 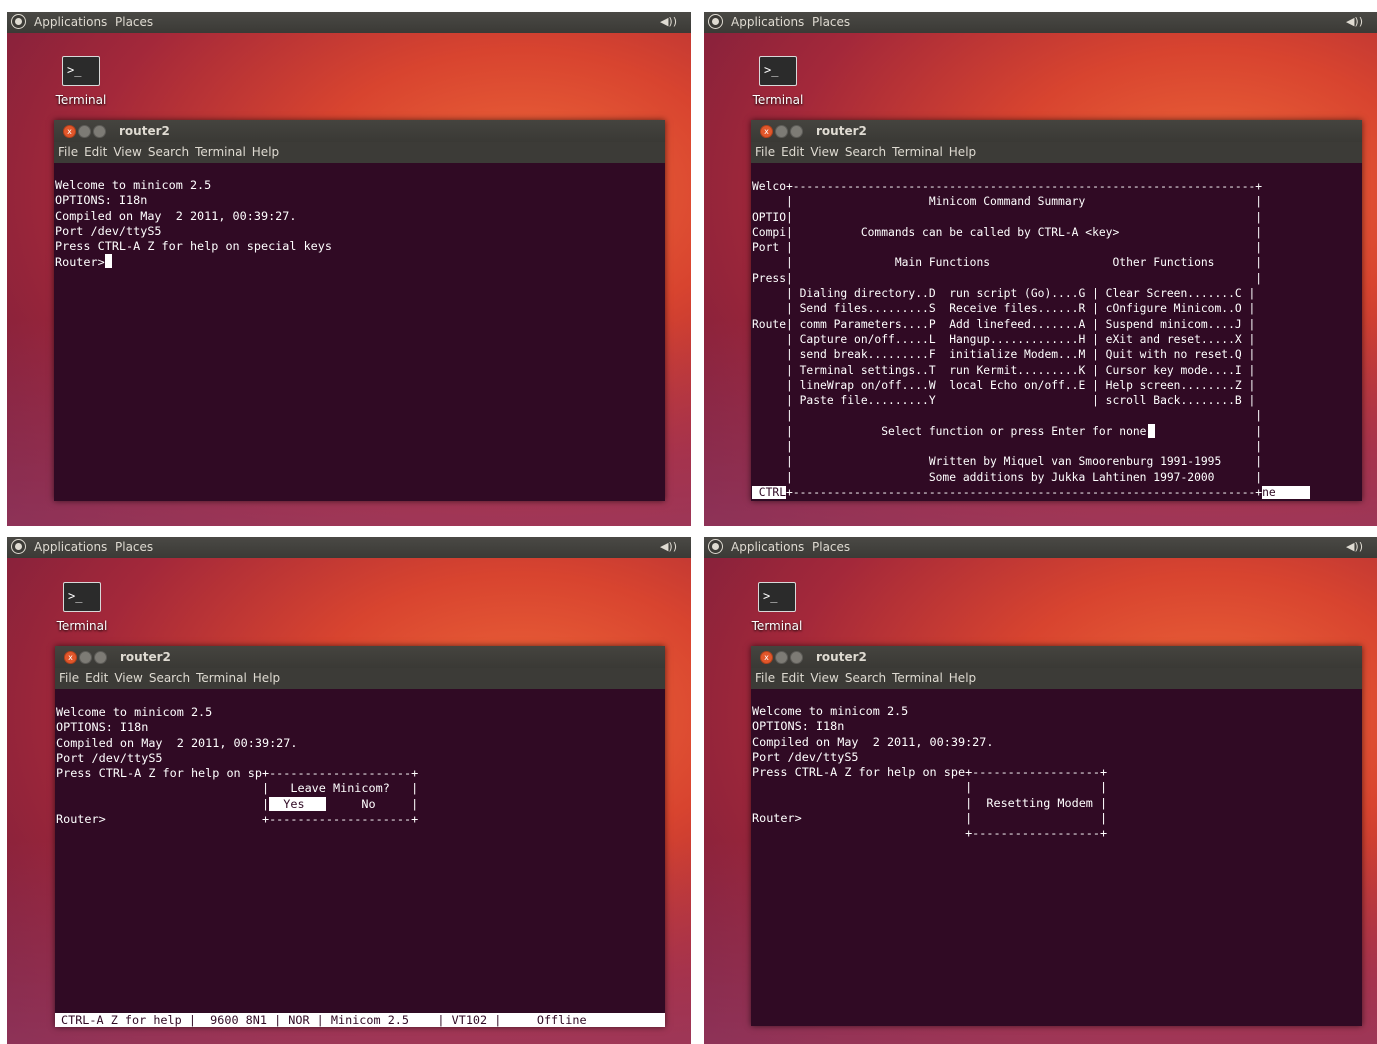 What do you see at coordinates (830, 711) in the screenshot?
I see `terminal-line: Welcome to minicom 2.5` at bounding box center [830, 711].